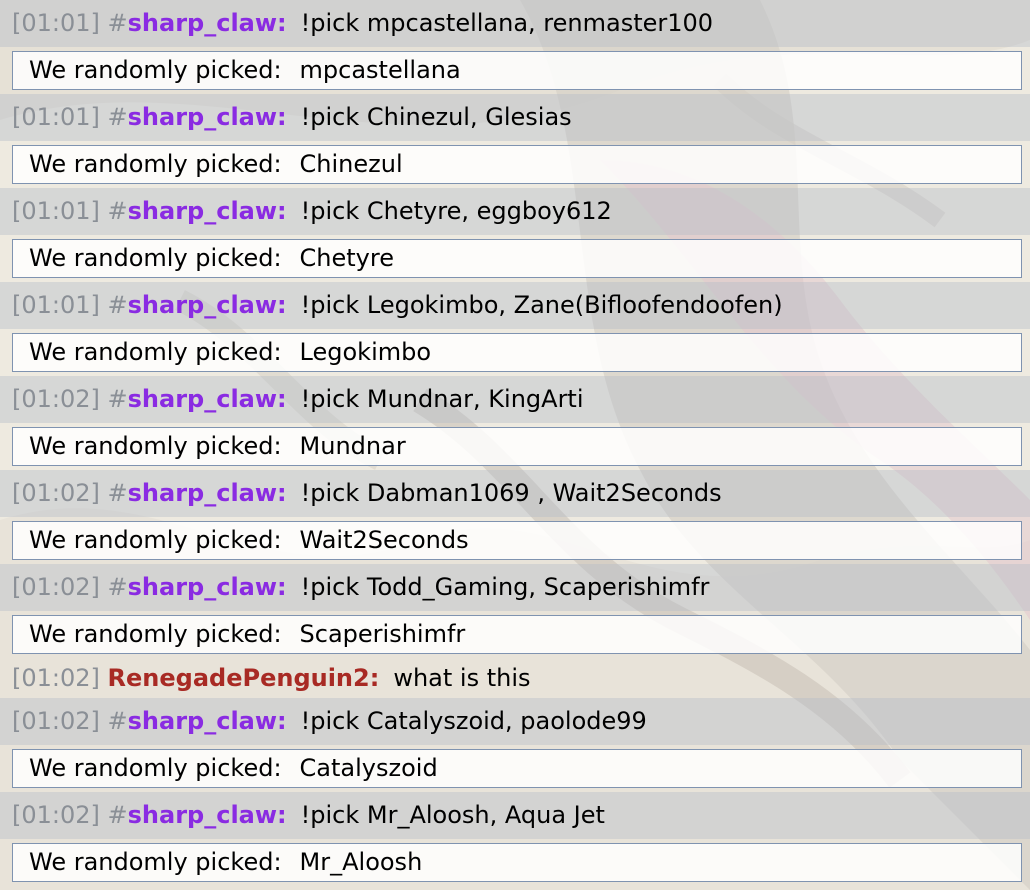 This screenshot has width=1030, height=890. What do you see at coordinates (442, 399) in the screenshot?
I see `message-text: !pick Mundnar, KingArti` at bounding box center [442, 399].